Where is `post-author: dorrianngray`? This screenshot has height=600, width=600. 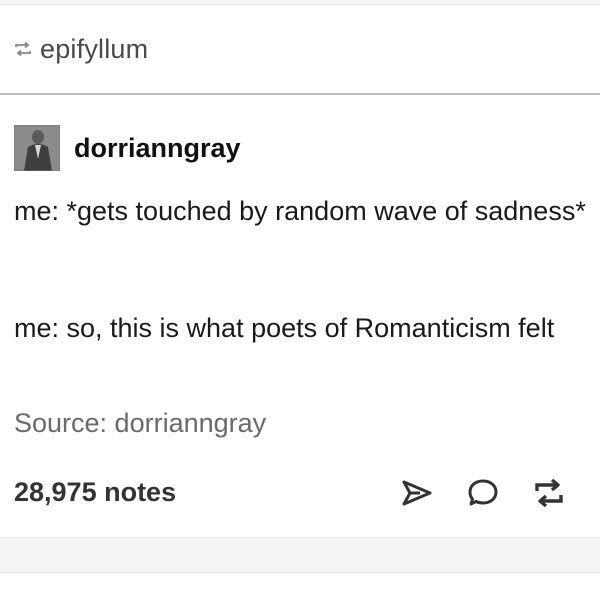 post-author: dorrianngray is located at coordinates (127, 148).